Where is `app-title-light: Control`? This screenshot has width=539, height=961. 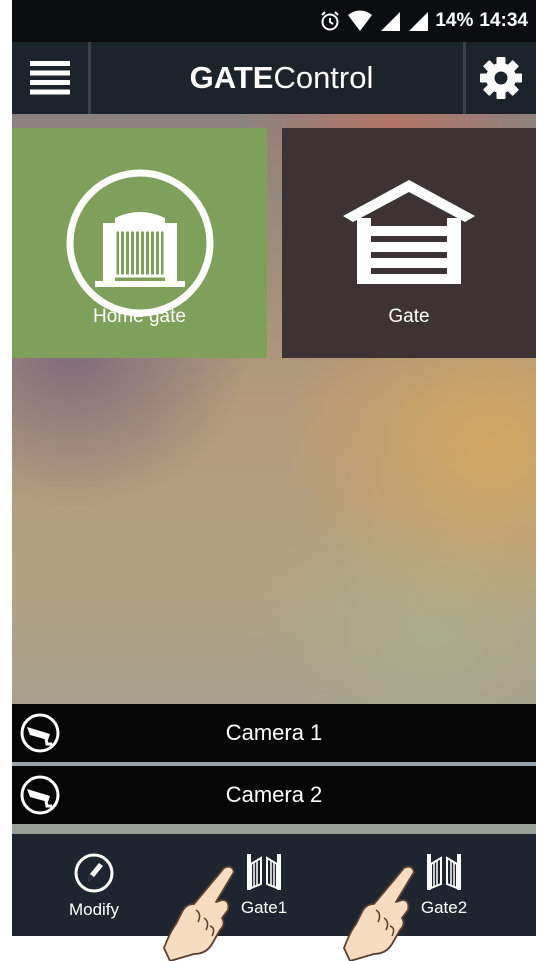 app-title-light: Control is located at coordinates (323, 77).